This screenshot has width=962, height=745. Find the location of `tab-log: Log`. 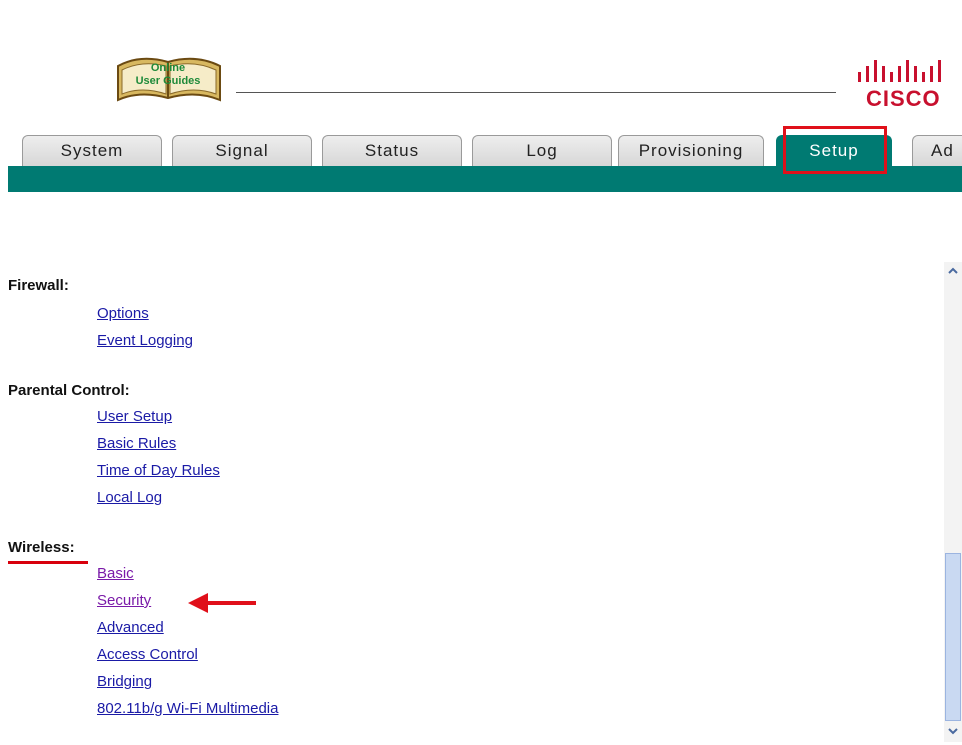

tab-log: Log is located at coordinates (542, 151).